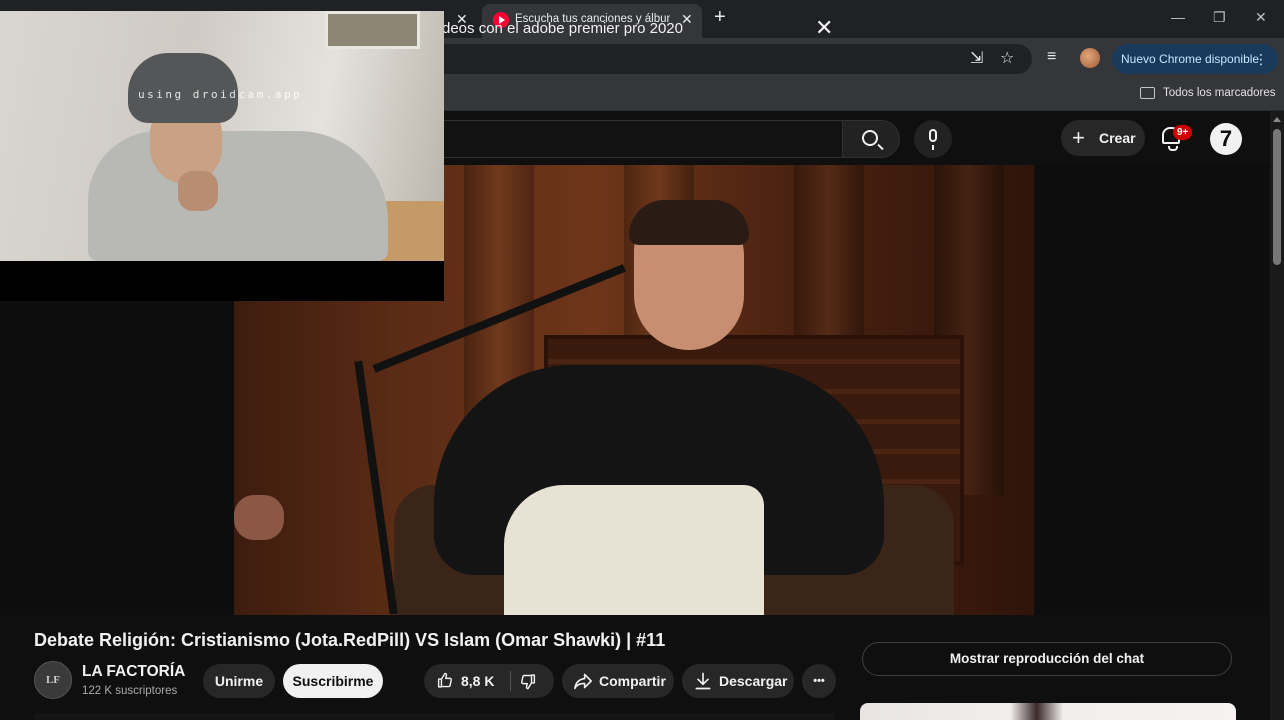  What do you see at coordinates (1277, 119) in the screenshot?
I see `scroll-up-arrow-icon` at bounding box center [1277, 119].